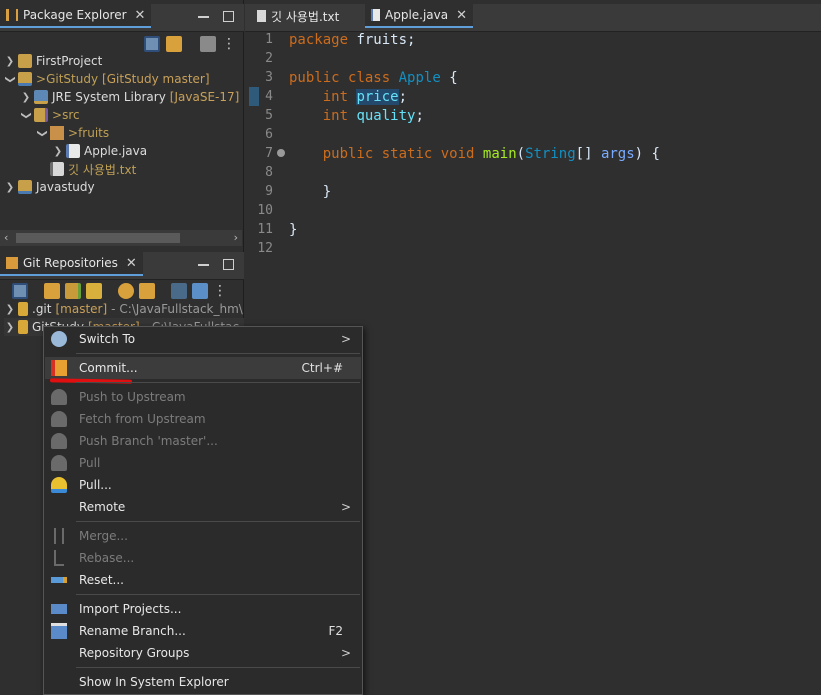  I want to click on menu-item-pull: Pull, so click(203, 463).